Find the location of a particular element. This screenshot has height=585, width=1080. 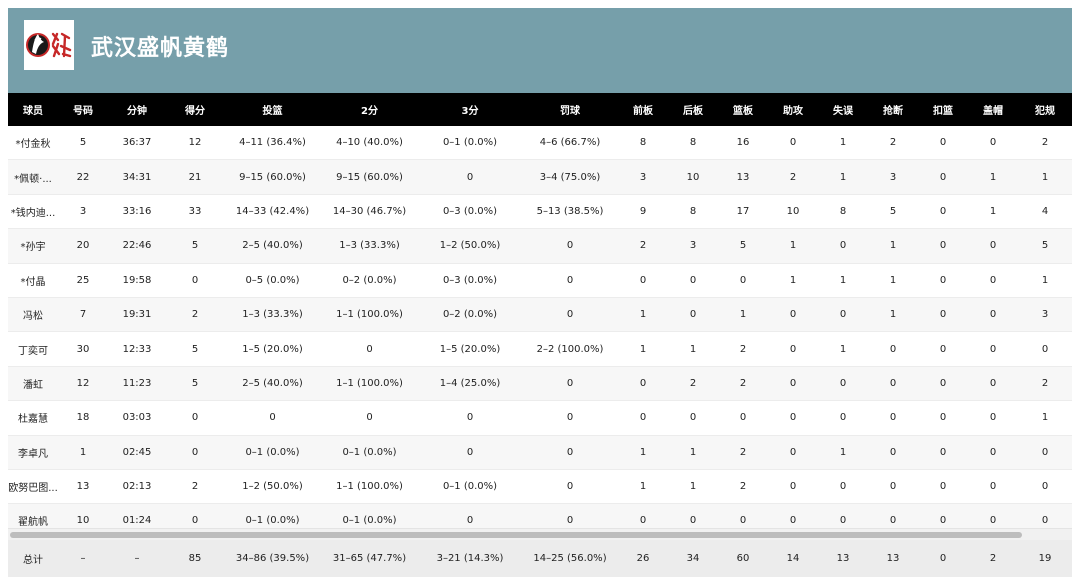

blocks-cell: 1 is located at coordinates (993, 177).